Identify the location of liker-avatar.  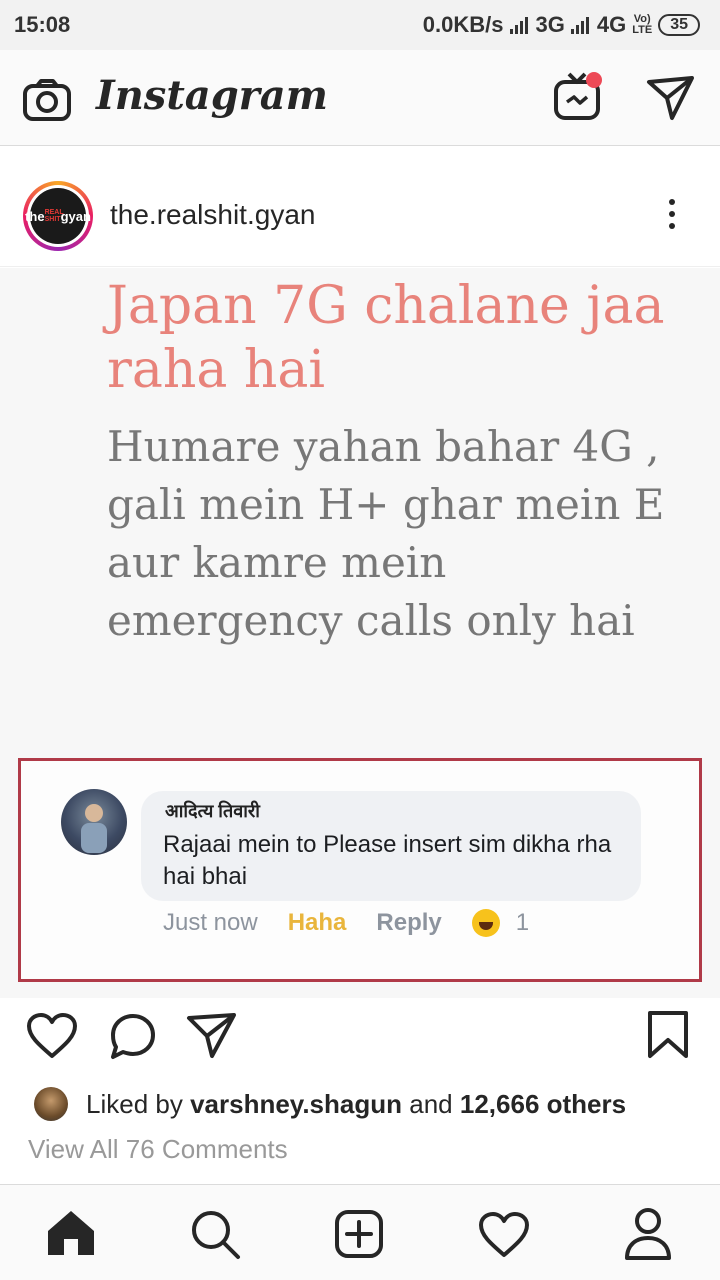
(51, 1104).